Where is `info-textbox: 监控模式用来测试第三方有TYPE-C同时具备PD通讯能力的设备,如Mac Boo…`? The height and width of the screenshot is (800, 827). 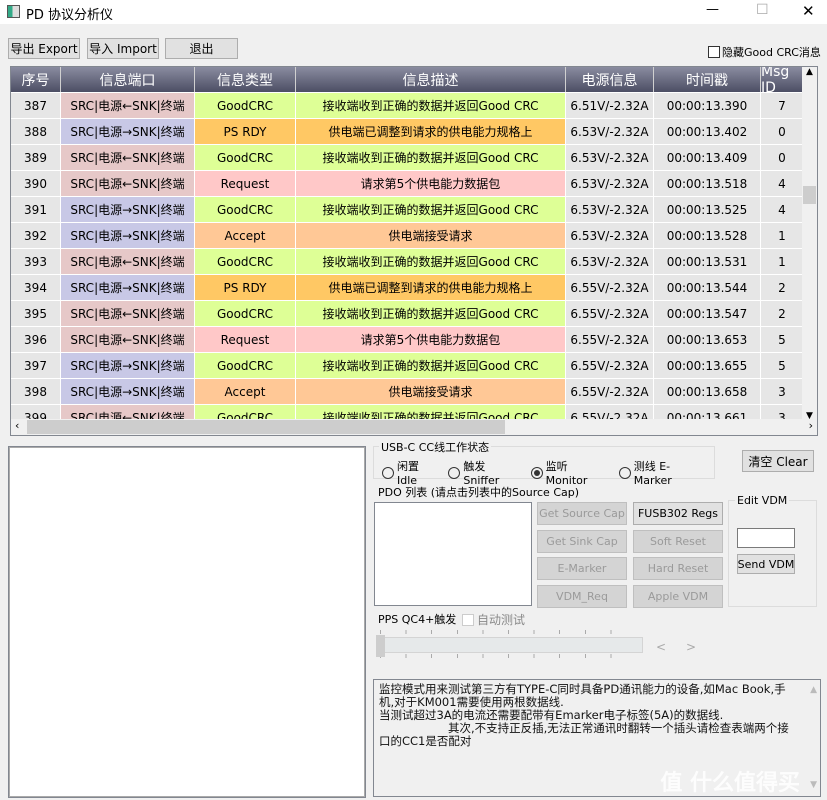 info-textbox: 监控模式用来测试第三方有TYPE-C同时具备PD通讯能力的设备,如Mac Boo… is located at coordinates (597, 738).